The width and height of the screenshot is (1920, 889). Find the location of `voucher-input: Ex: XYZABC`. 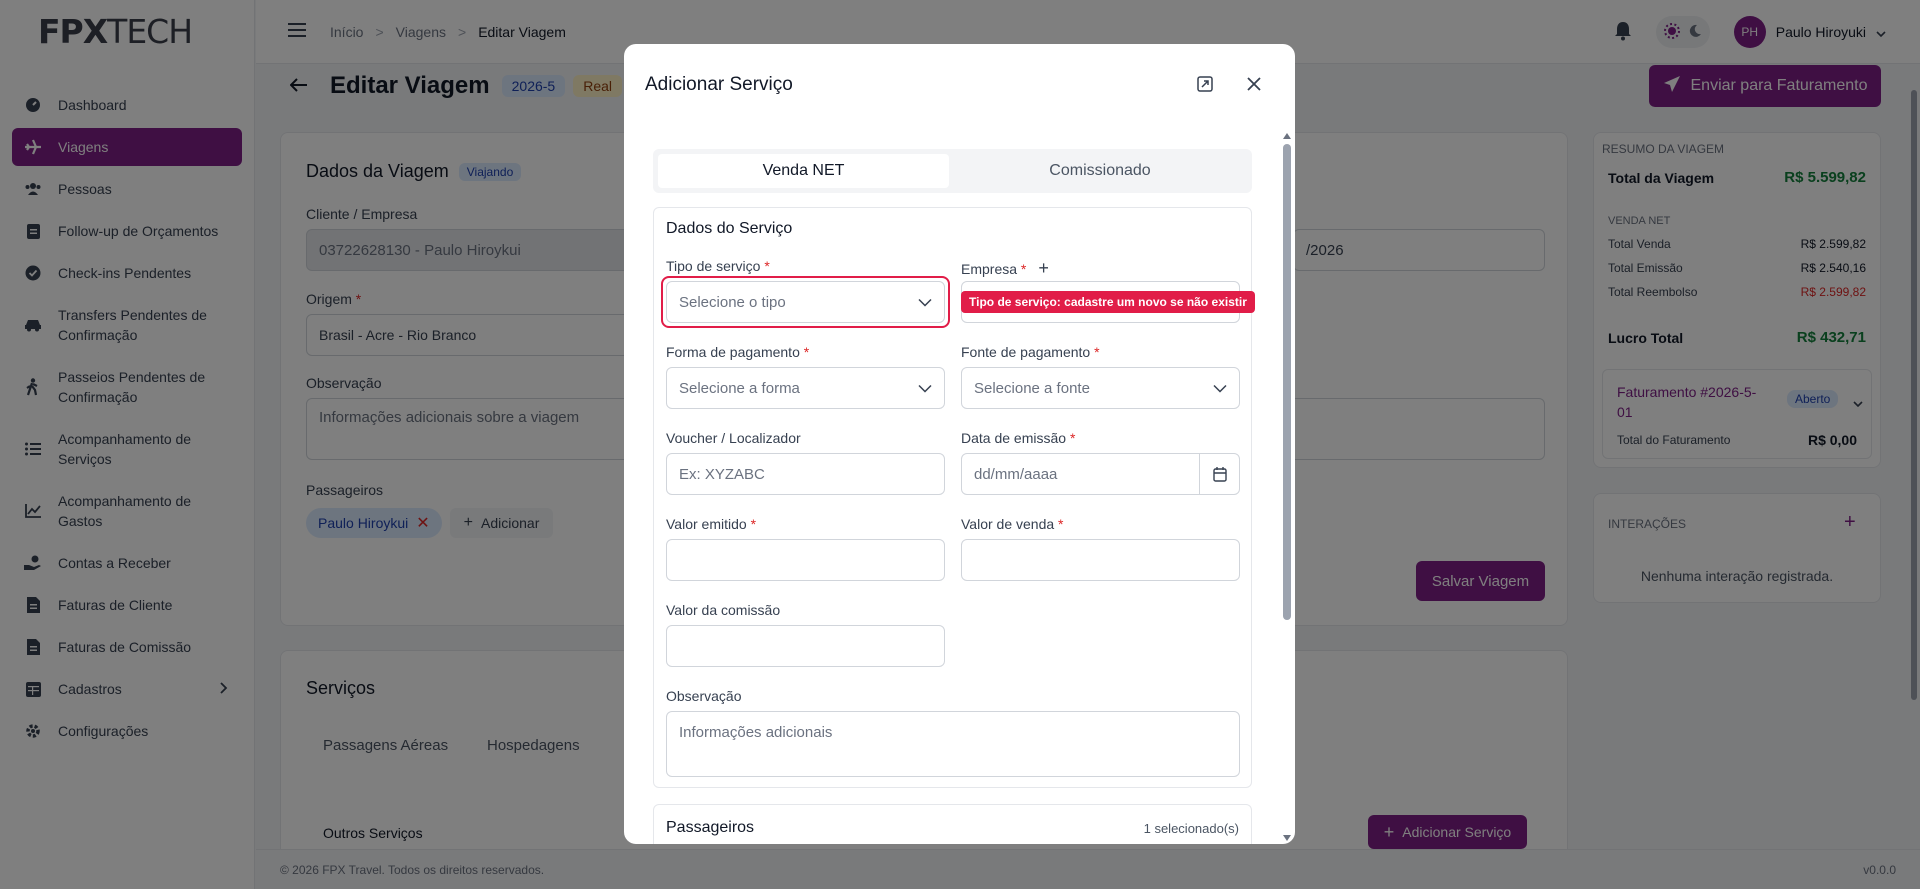

voucher-input: Ex: XYZABC is located at coordinates (805, 474).